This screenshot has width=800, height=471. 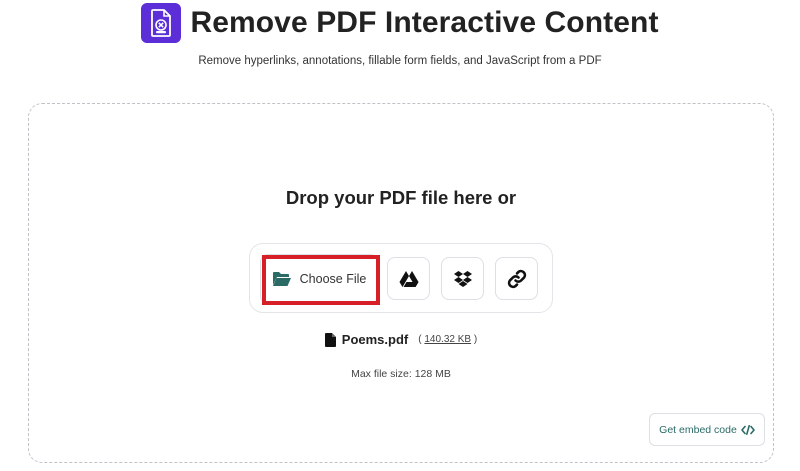 I want to click on embed-label: Get embed code, so click(x=698, y=429).